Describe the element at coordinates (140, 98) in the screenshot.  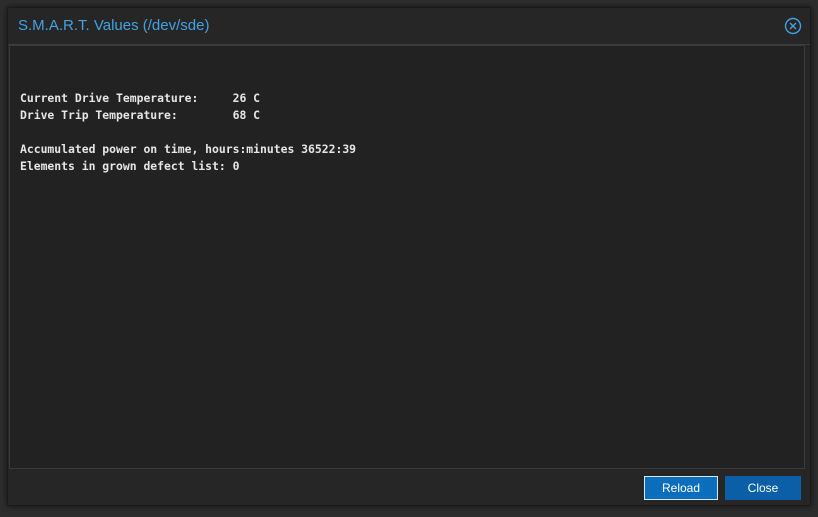
I see `smart-output-line: Current Drive Temperature: 26 C` at that location.